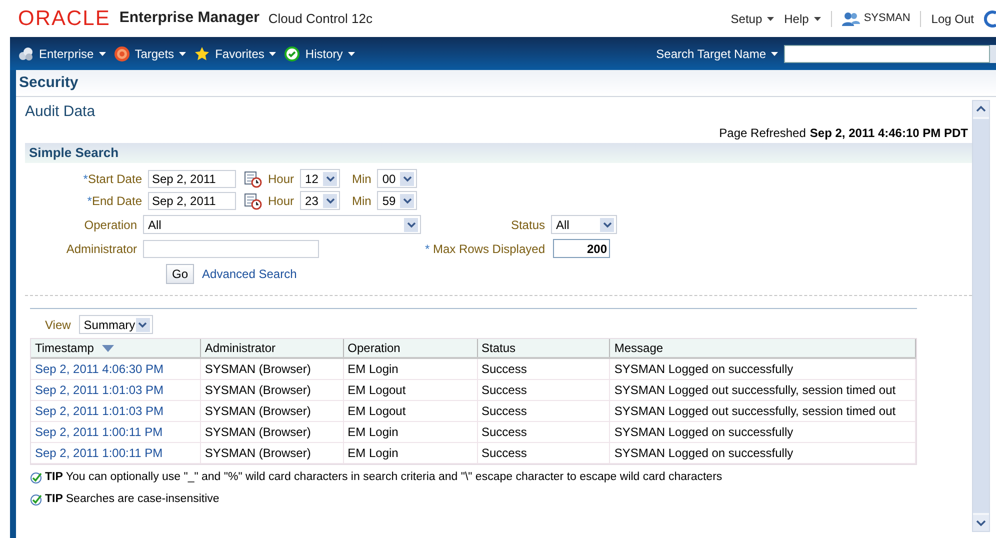 The height and width of the screenshot is (538, 996). Describe the element at coordinates (993, 53) in the screenshot. I see `search-button` at that location.